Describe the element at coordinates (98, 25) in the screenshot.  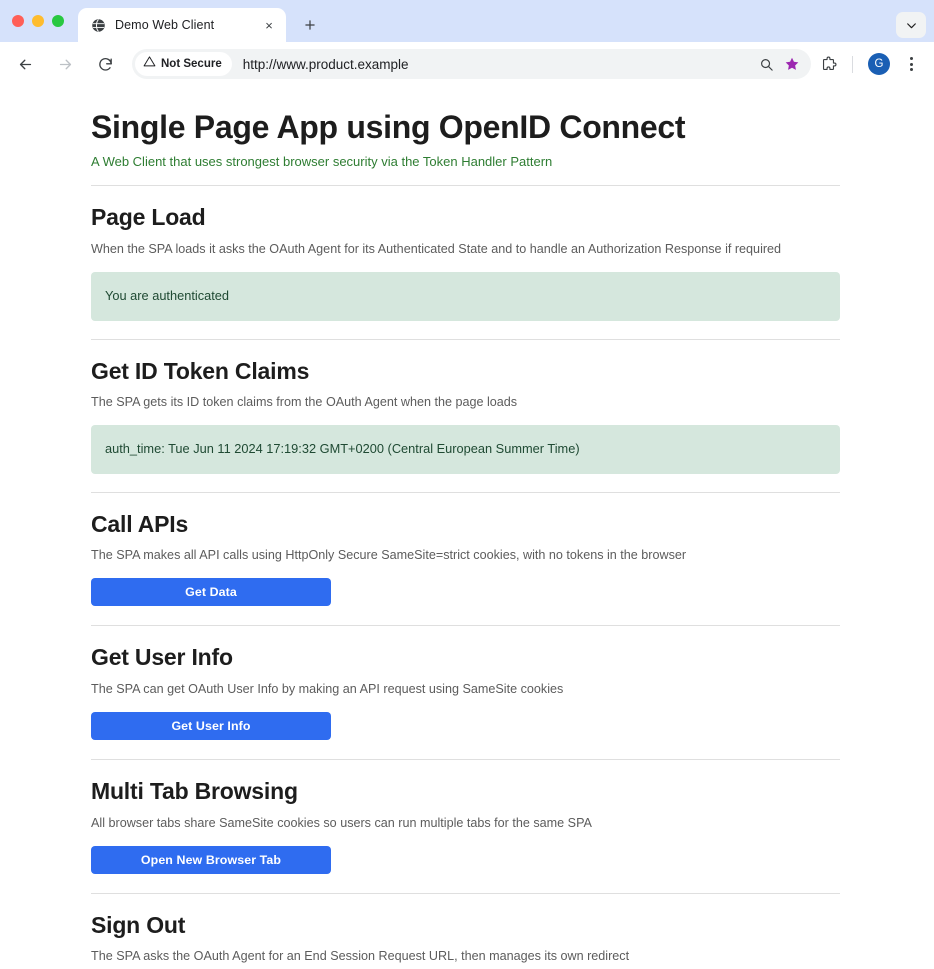
I see `globe-icon` at that location.